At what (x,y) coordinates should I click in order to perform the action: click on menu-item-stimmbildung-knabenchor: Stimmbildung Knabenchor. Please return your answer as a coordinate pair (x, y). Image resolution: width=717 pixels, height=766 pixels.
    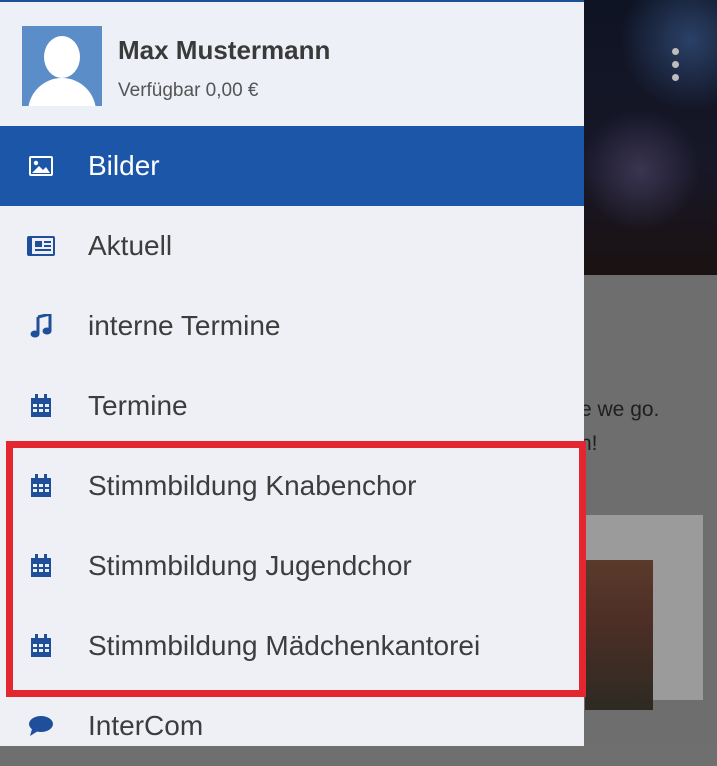
    Looking at the image, I should click on (292, 486).